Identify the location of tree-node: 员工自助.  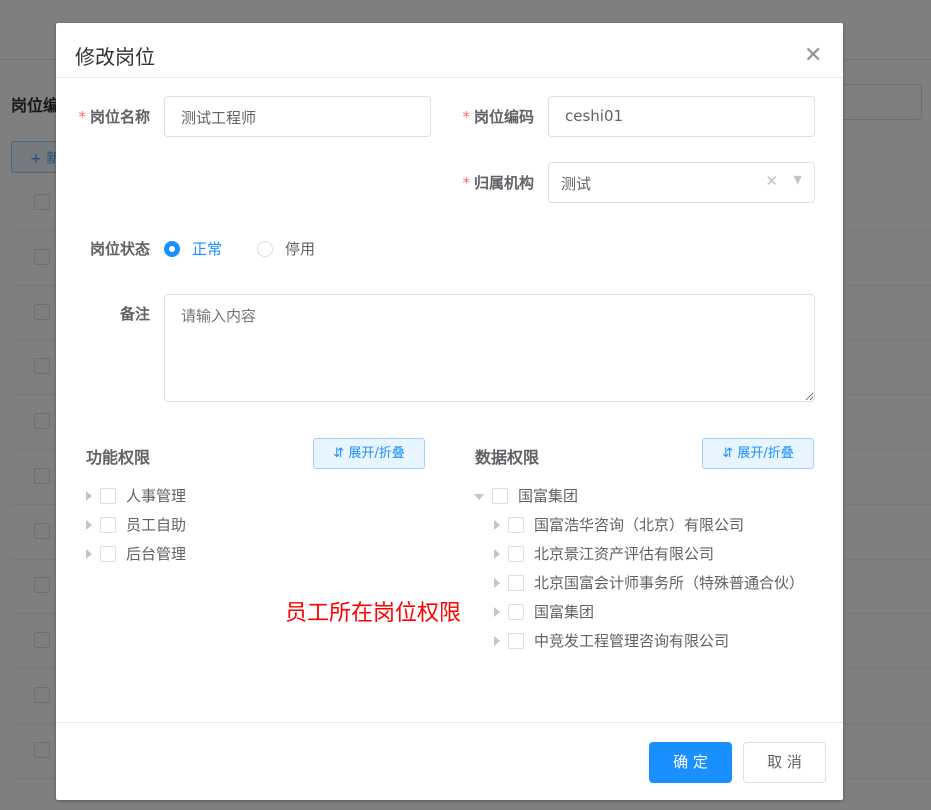
(136, 524).